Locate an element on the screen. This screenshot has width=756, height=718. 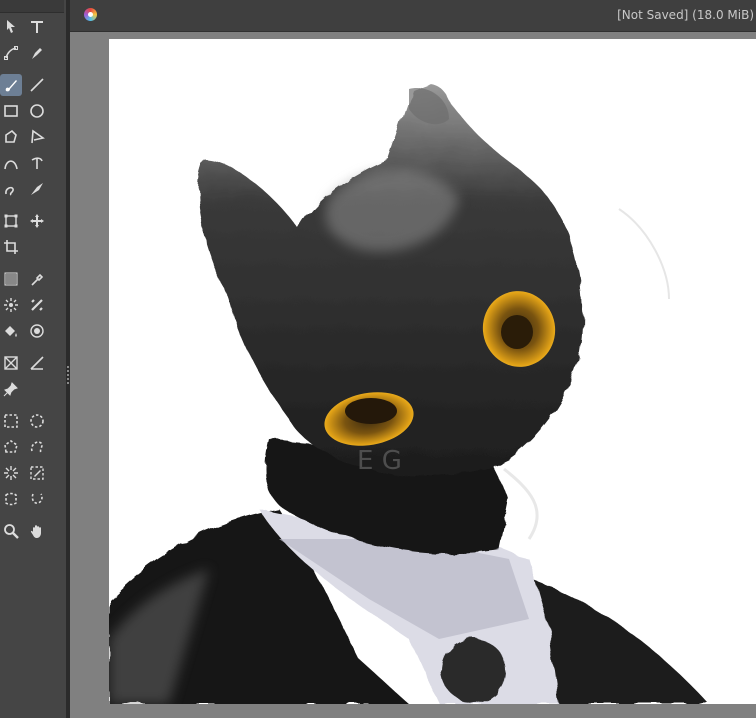
tool-dynamic-brush is located at coordinates (37, 189).